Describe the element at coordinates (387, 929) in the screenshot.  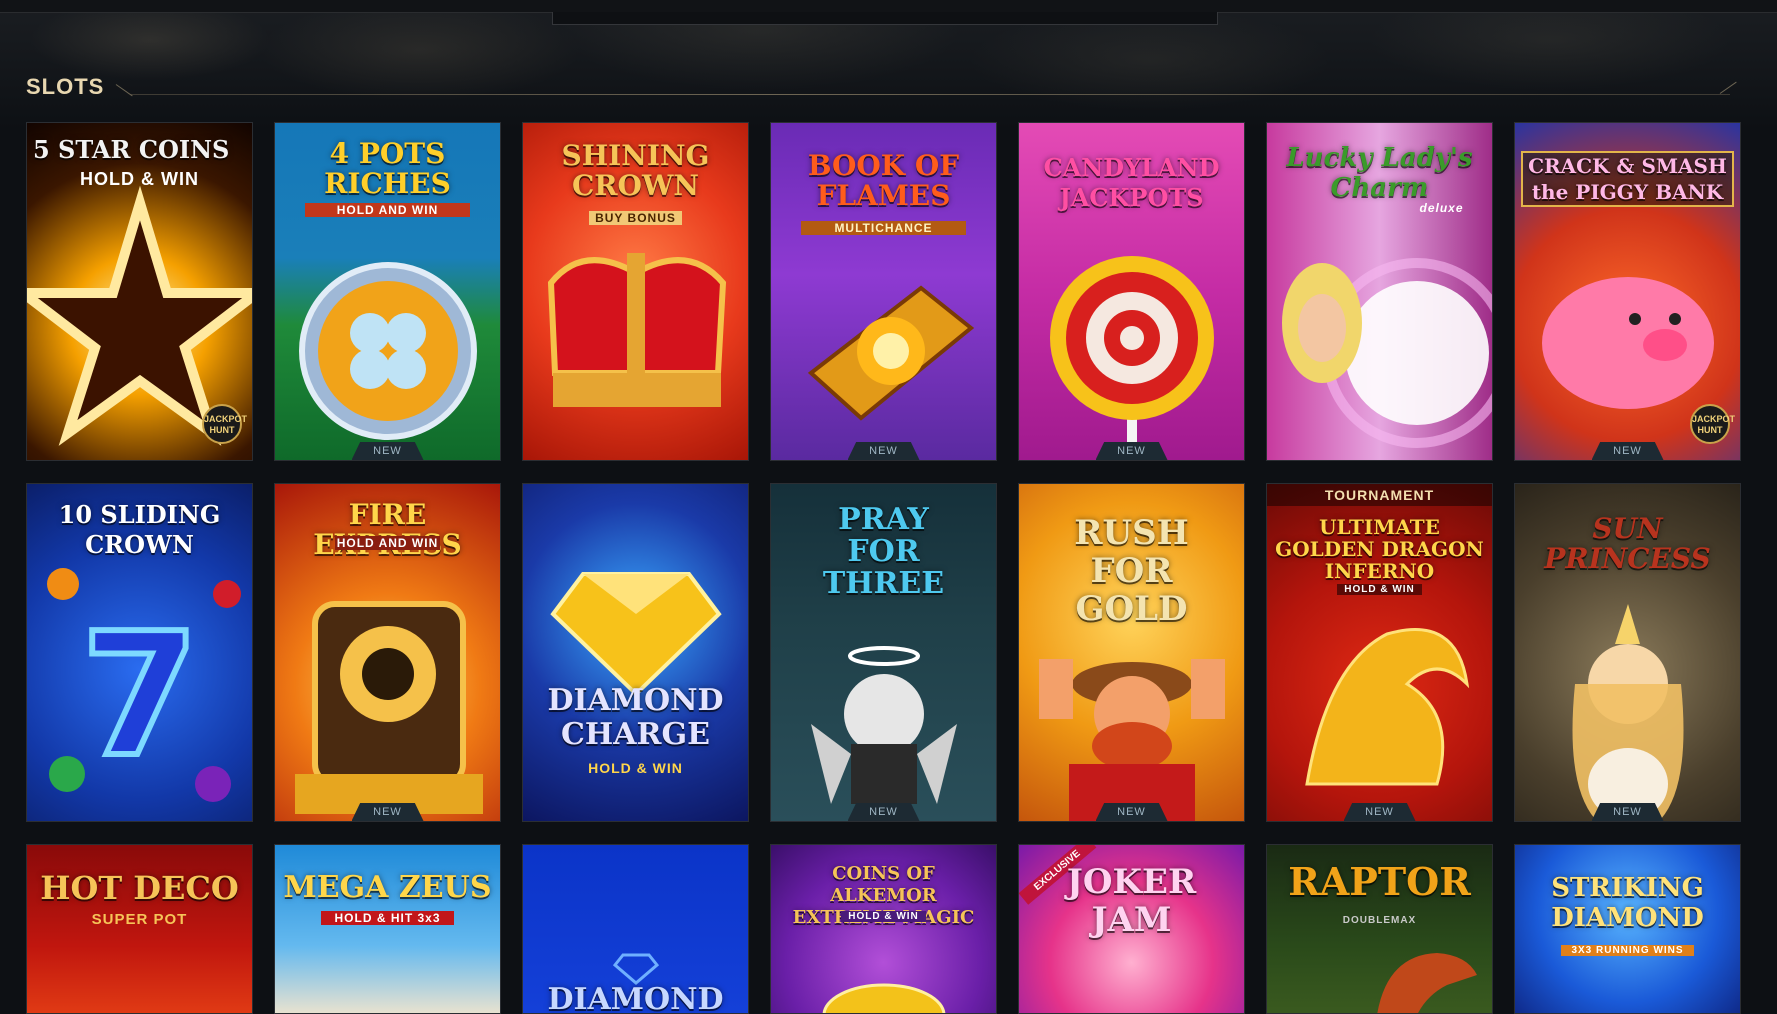
I see `game-tile-mega-zeus: MEGA ZEUS HOLD & HIT 3x3` at that location.